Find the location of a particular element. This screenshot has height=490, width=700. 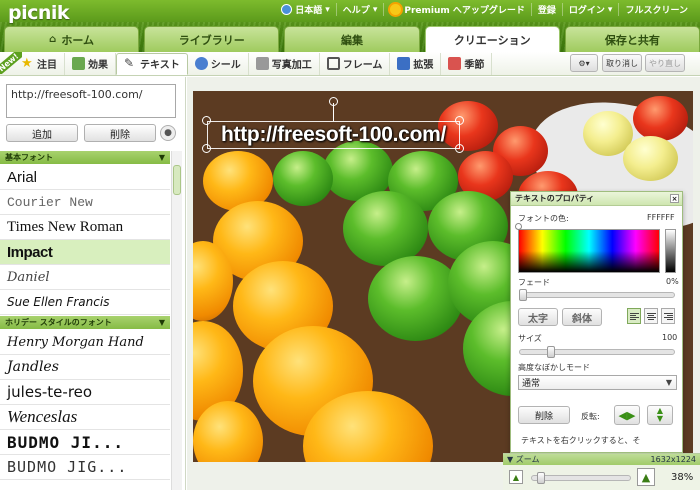

globe-icon is located at coordinates (287, 9).